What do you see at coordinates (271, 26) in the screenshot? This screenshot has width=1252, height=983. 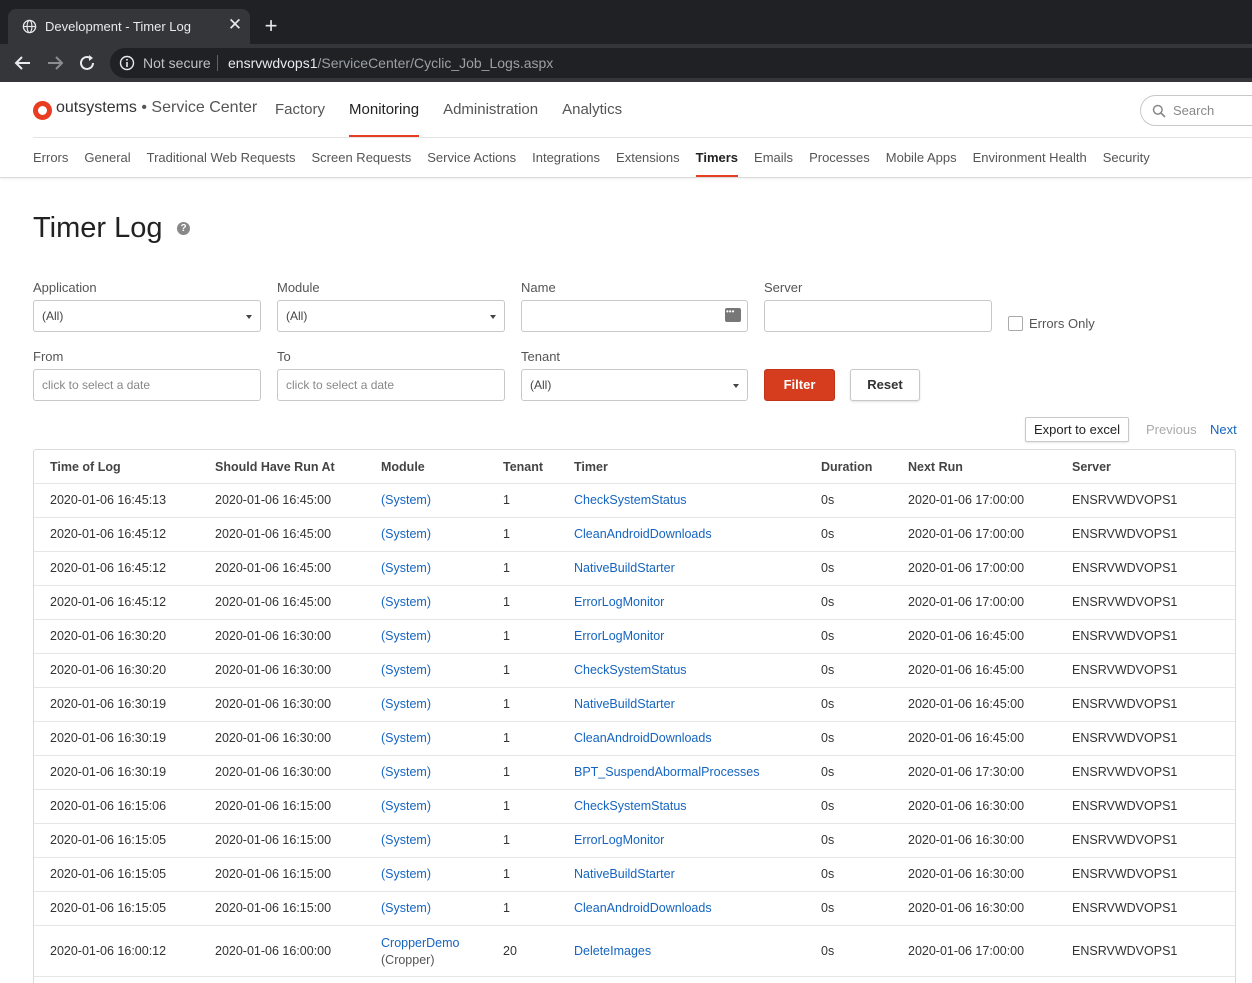 I see `new-tab-button: +` at bounding box center [271, 26].